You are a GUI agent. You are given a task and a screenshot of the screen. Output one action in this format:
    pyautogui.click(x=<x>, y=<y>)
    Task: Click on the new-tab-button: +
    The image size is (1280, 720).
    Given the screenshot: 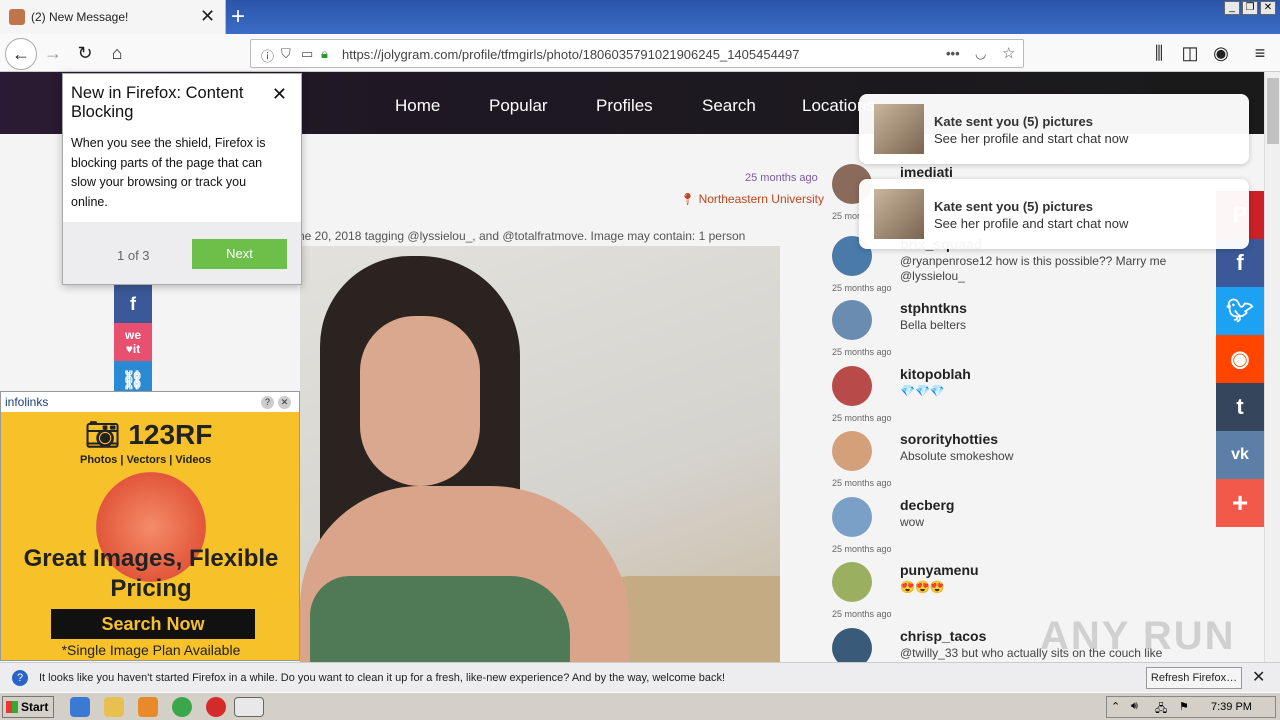 What is the action you would take?
    pyautogui.click(x=238, y=17)
    